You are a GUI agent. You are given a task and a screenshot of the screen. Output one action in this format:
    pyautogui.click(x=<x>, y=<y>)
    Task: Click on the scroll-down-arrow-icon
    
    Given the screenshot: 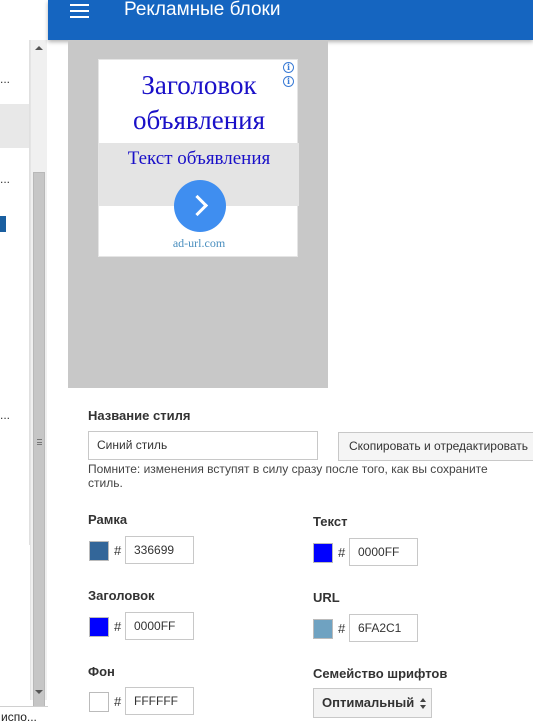 What is the action you would take?
    pyautogui.click(x=39, y=692)
    